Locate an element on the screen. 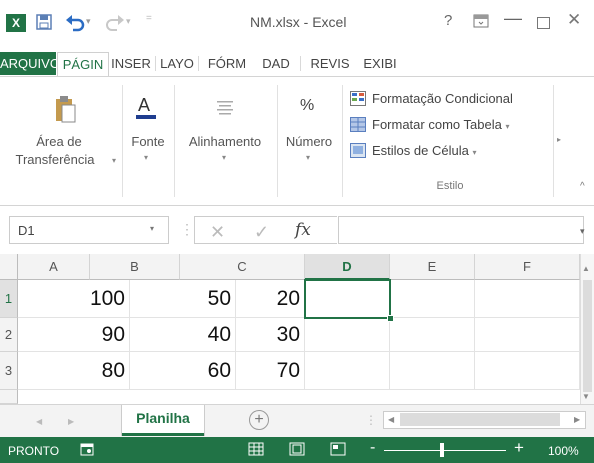 The image size is (594, 463). cell-e2 is located at coordinates (432, 335).